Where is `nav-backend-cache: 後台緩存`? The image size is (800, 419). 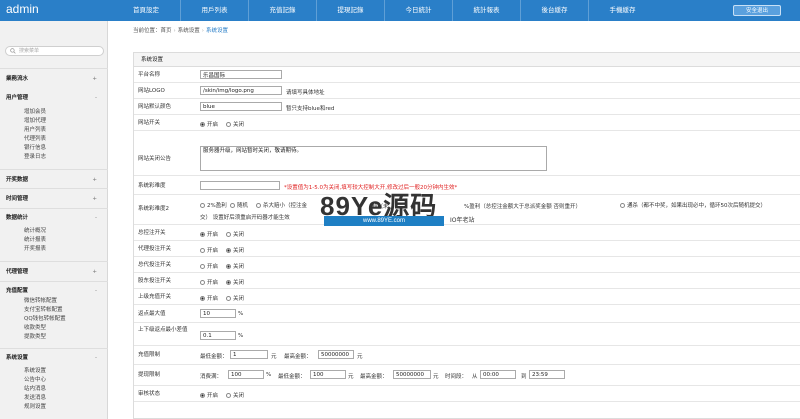 nav-backend-cache: 後台緩存 is located at coordinates (554, 10).